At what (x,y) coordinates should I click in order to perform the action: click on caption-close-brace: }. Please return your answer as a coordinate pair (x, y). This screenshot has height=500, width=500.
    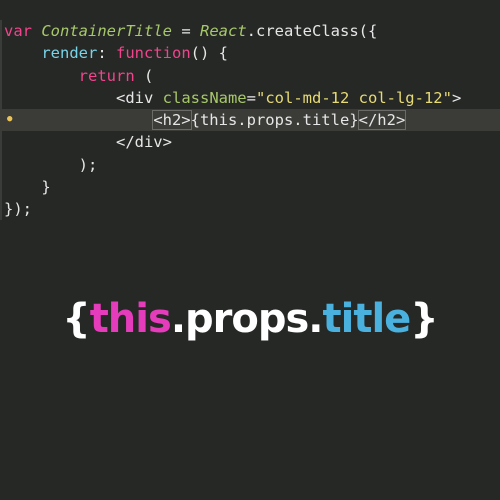
    Looking at the image, I should click on (424, 319).